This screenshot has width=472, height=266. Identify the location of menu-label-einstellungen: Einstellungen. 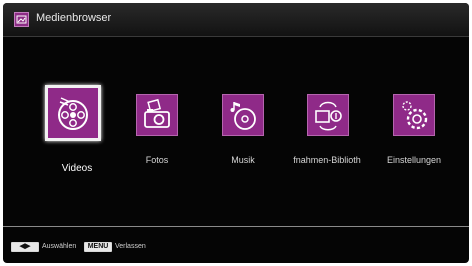
(414, 160).